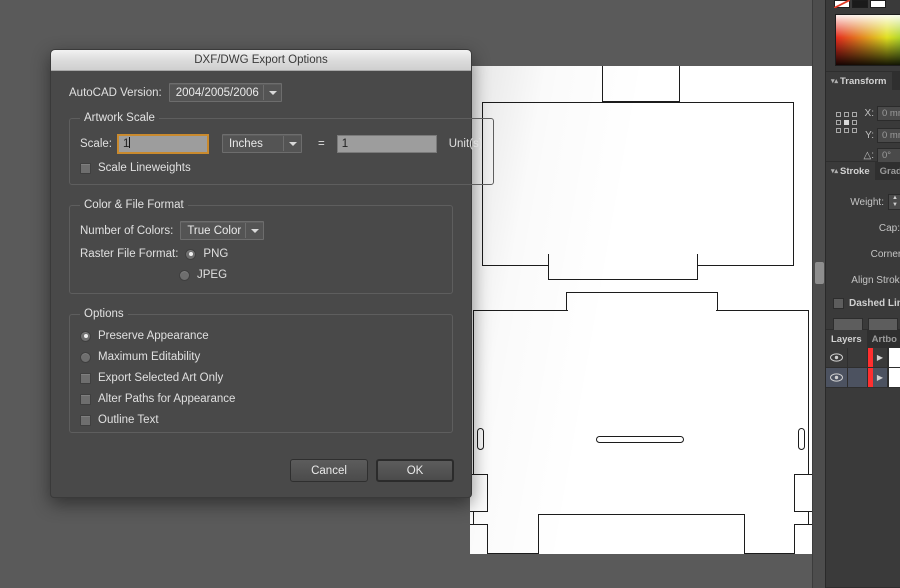 Image resolution: width=900 pixels, height=588 pixels. I want to click on scale-row: Scale: 1 Inches = 1 Unit(s), so click(281, 143).